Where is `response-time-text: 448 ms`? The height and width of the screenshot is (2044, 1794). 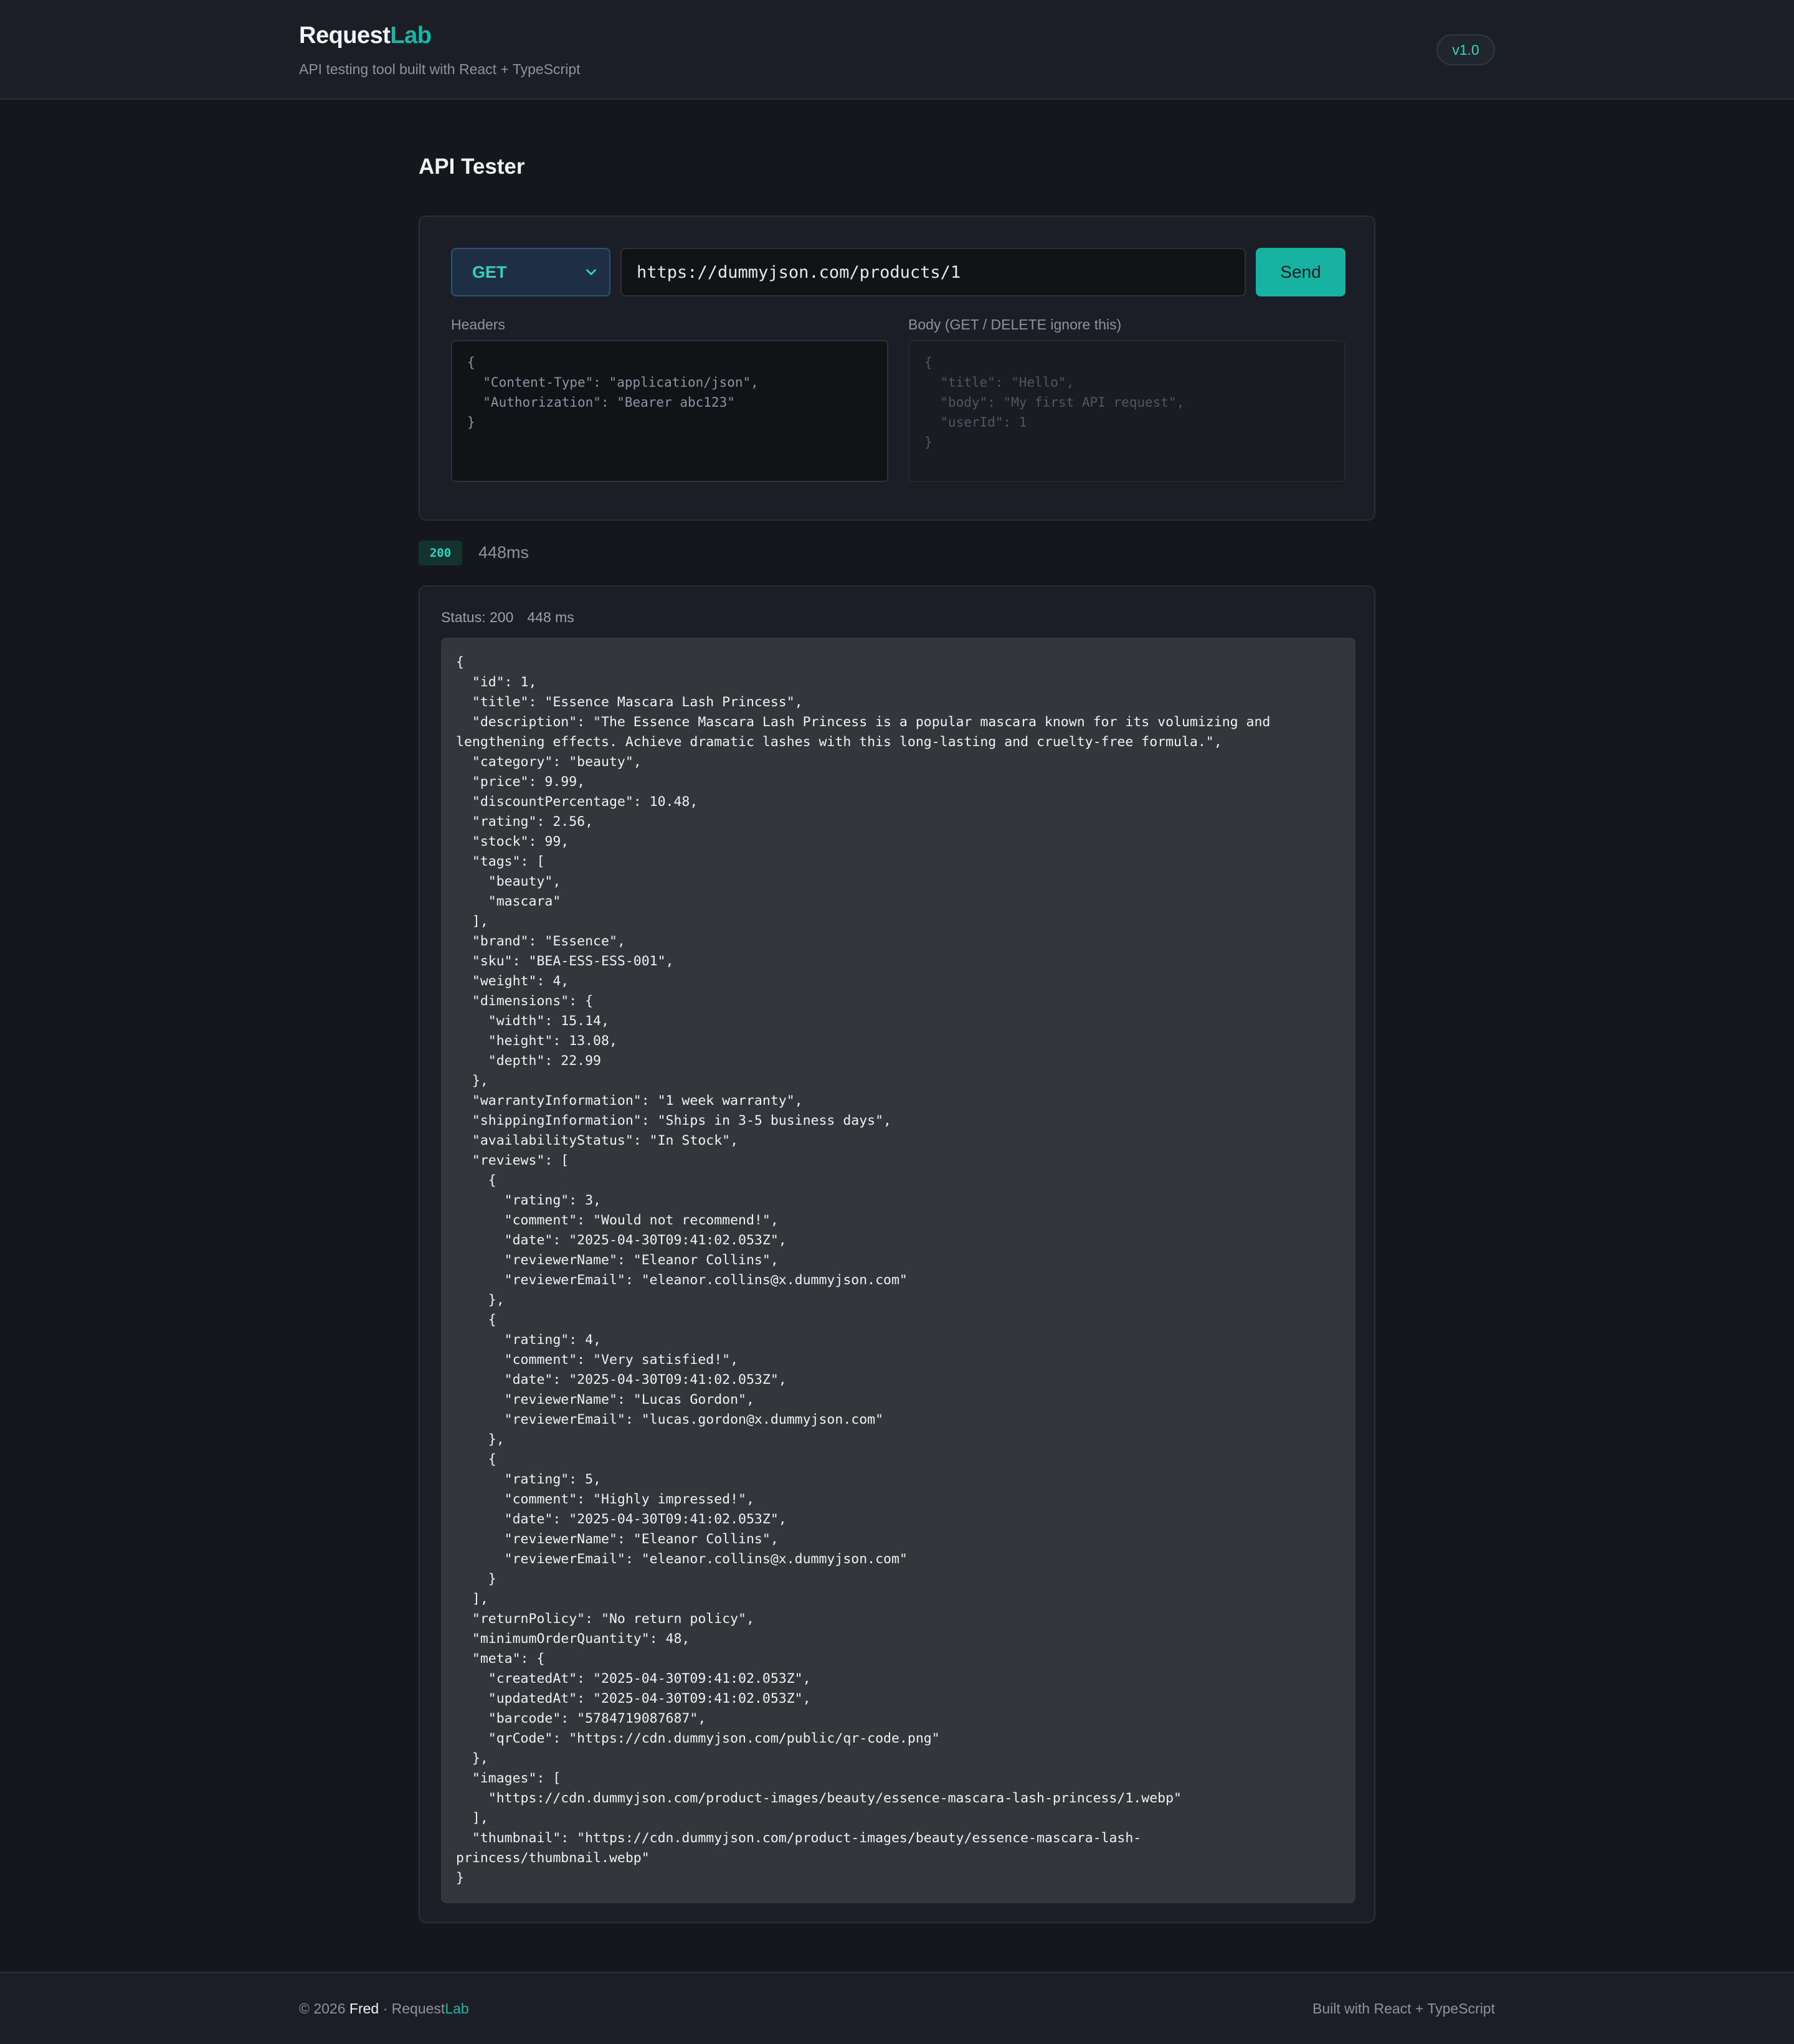 response-time-text: 448 ms is located at coordinates (550, 617).